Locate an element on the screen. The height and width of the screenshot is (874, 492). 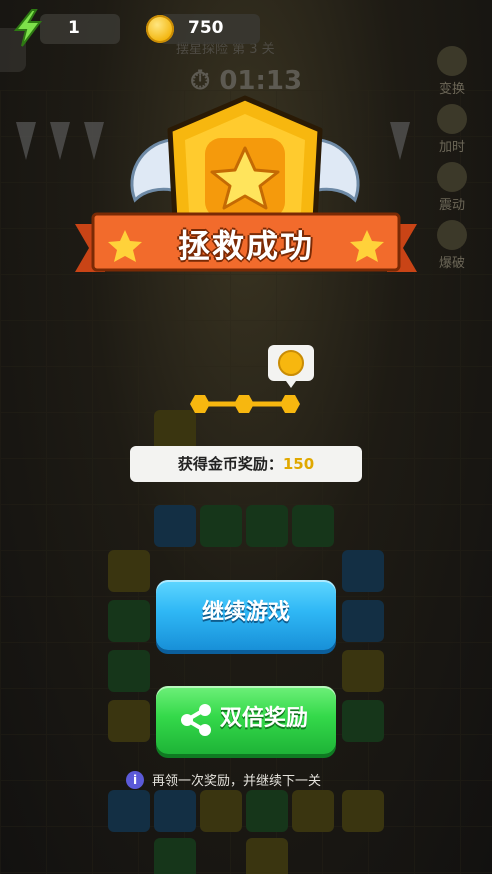
tip-text: 再领一次奖励，并继续下一关 is located at coordinates (237, 781).